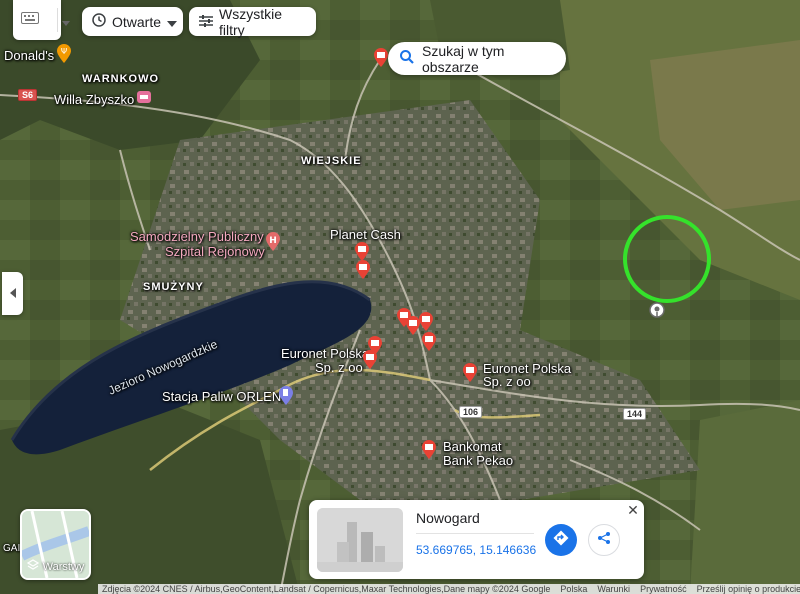  I want to click on food-pin-icon: Ψ, so click(64, 54).